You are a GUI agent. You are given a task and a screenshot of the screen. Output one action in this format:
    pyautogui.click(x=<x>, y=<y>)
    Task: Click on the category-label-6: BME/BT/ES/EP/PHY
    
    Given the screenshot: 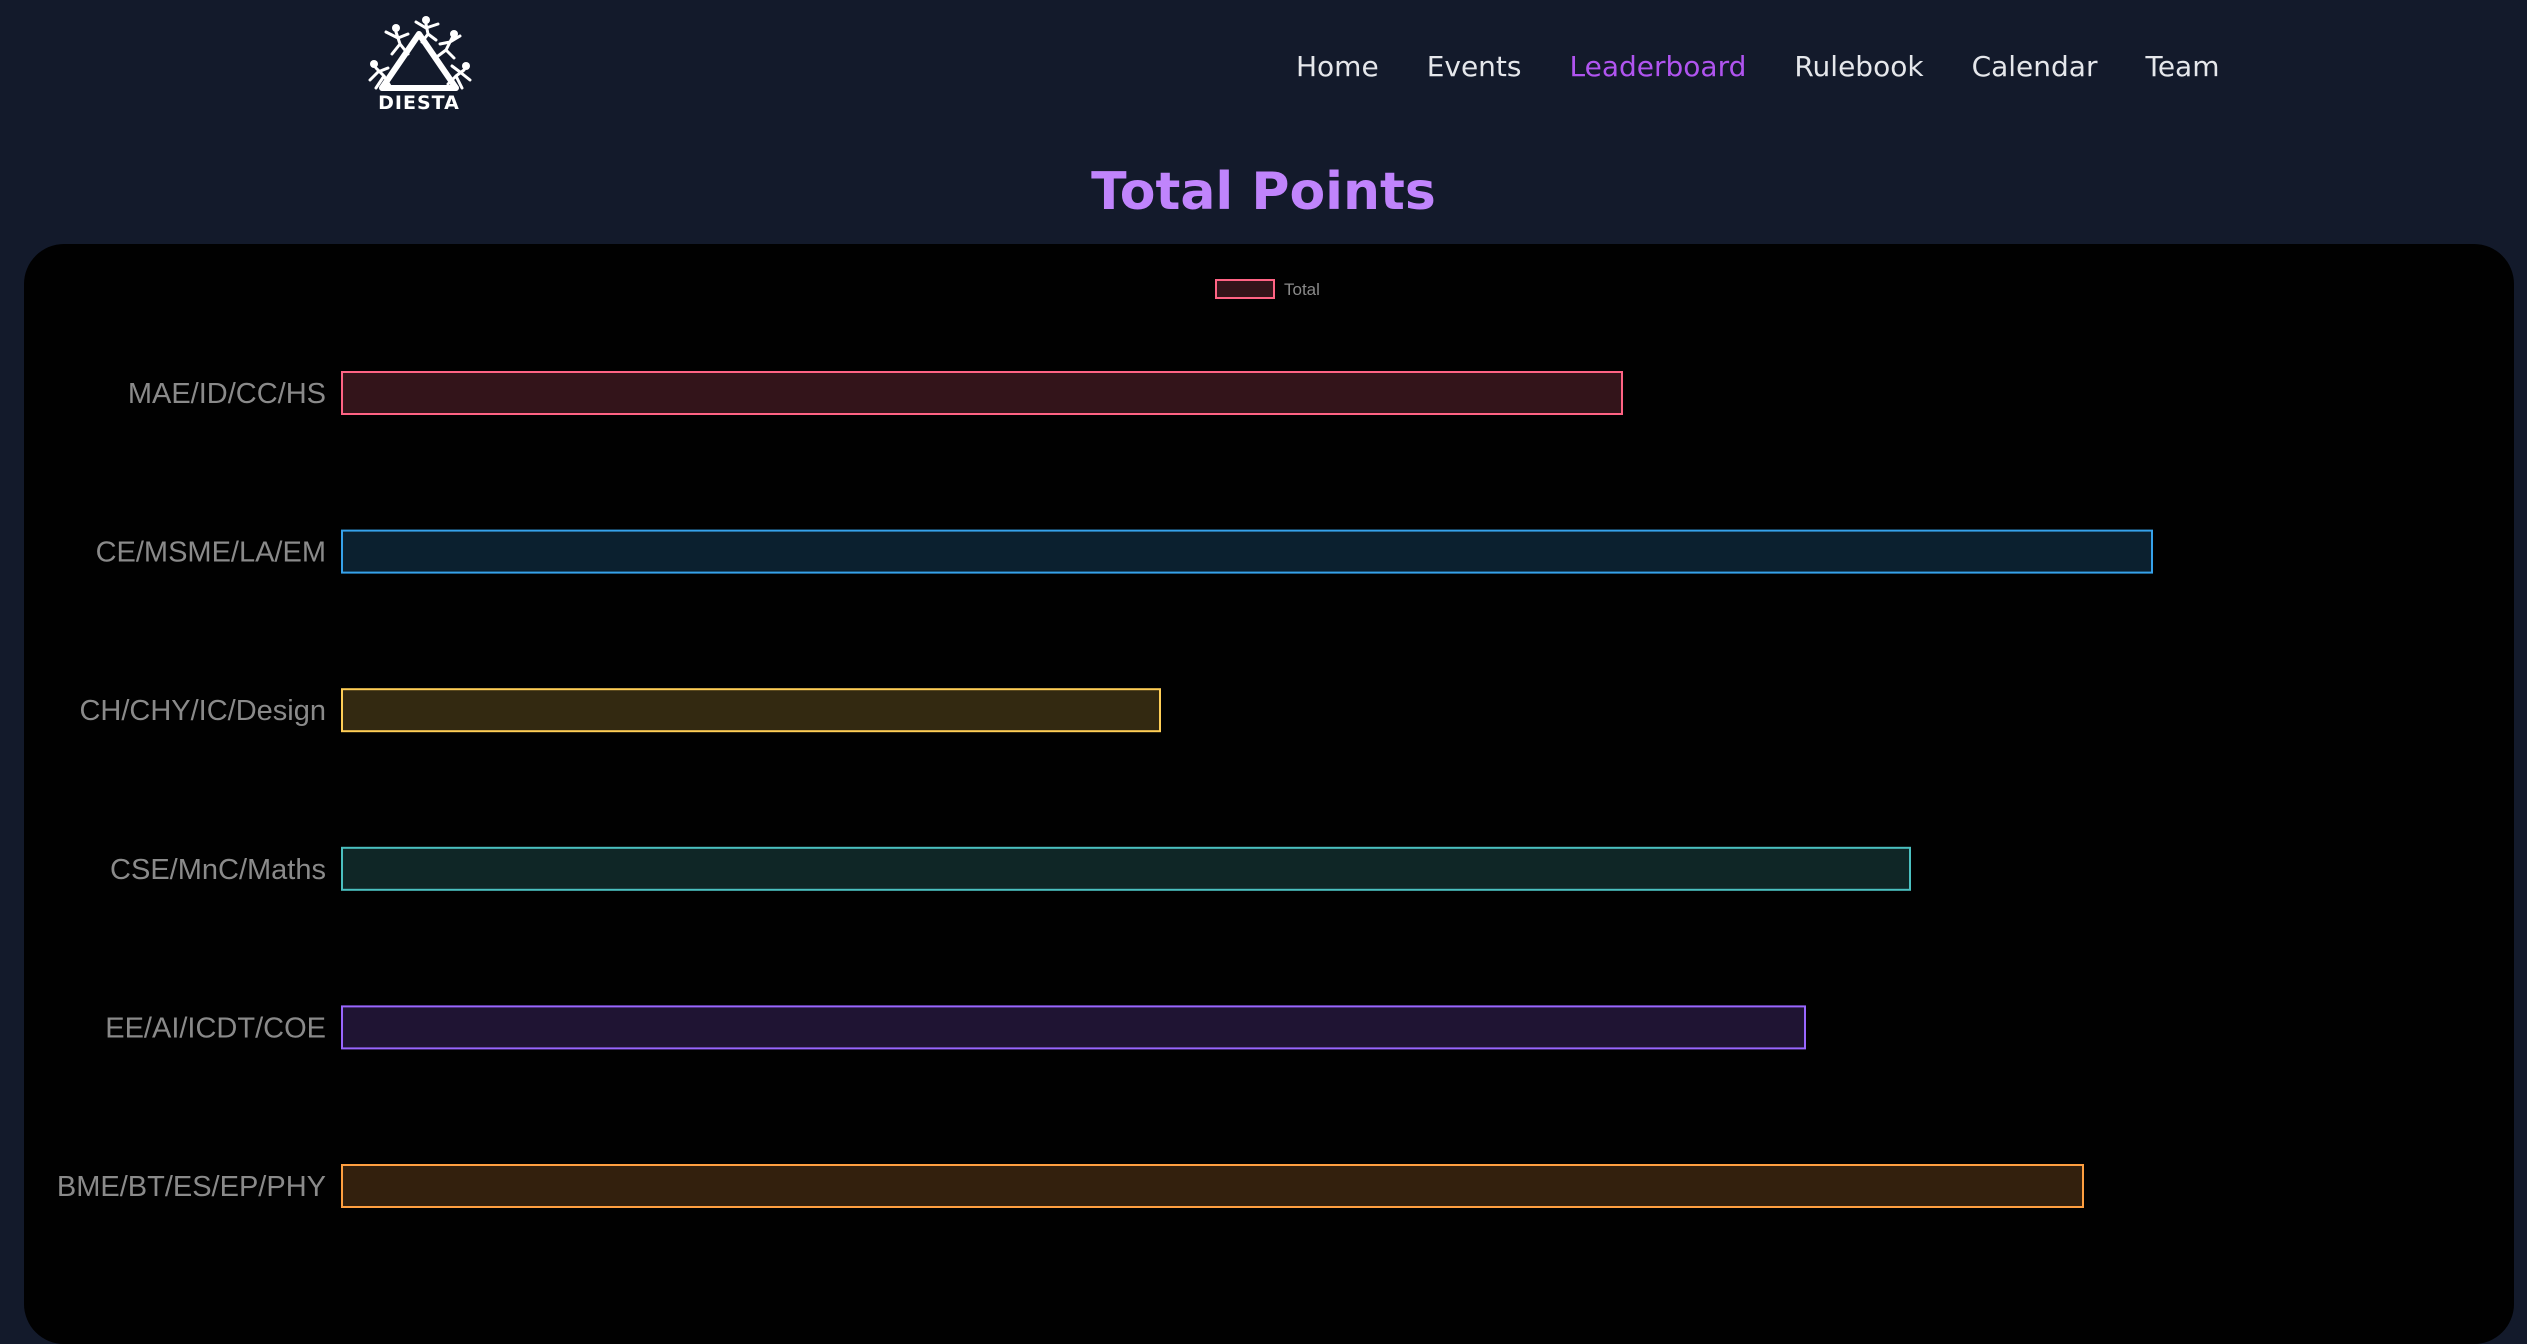 What is the action you would take?
    pyautogui.click(x=191, y=1187)
    